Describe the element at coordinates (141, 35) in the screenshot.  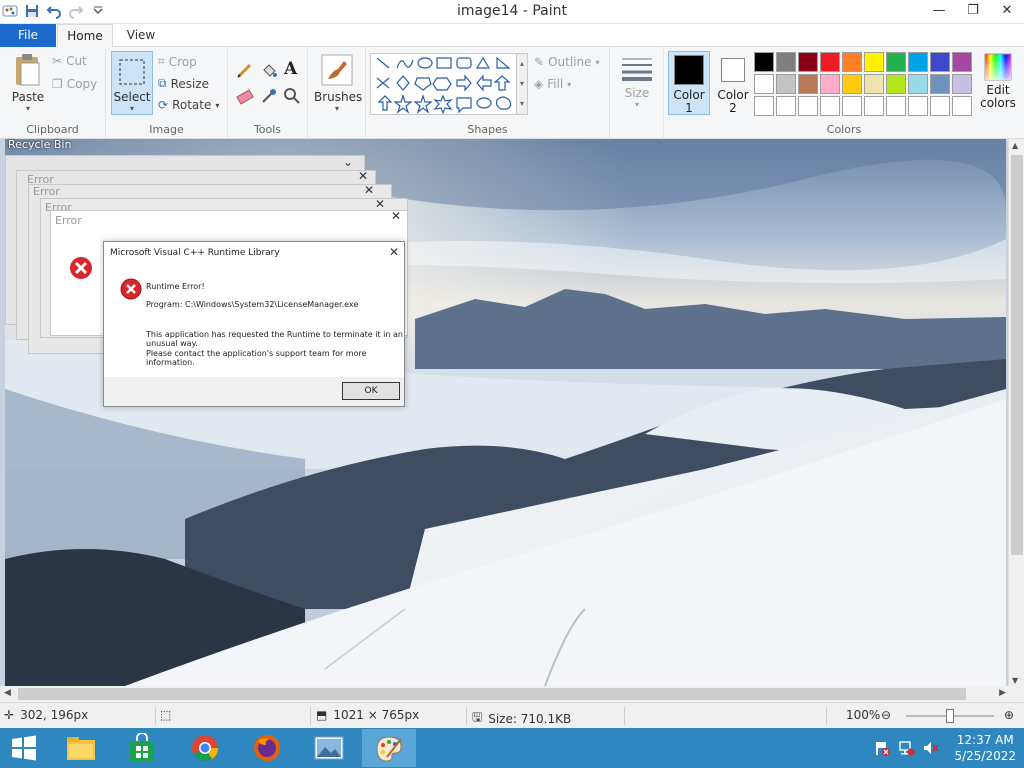
I see `tab-view: View` at that location.